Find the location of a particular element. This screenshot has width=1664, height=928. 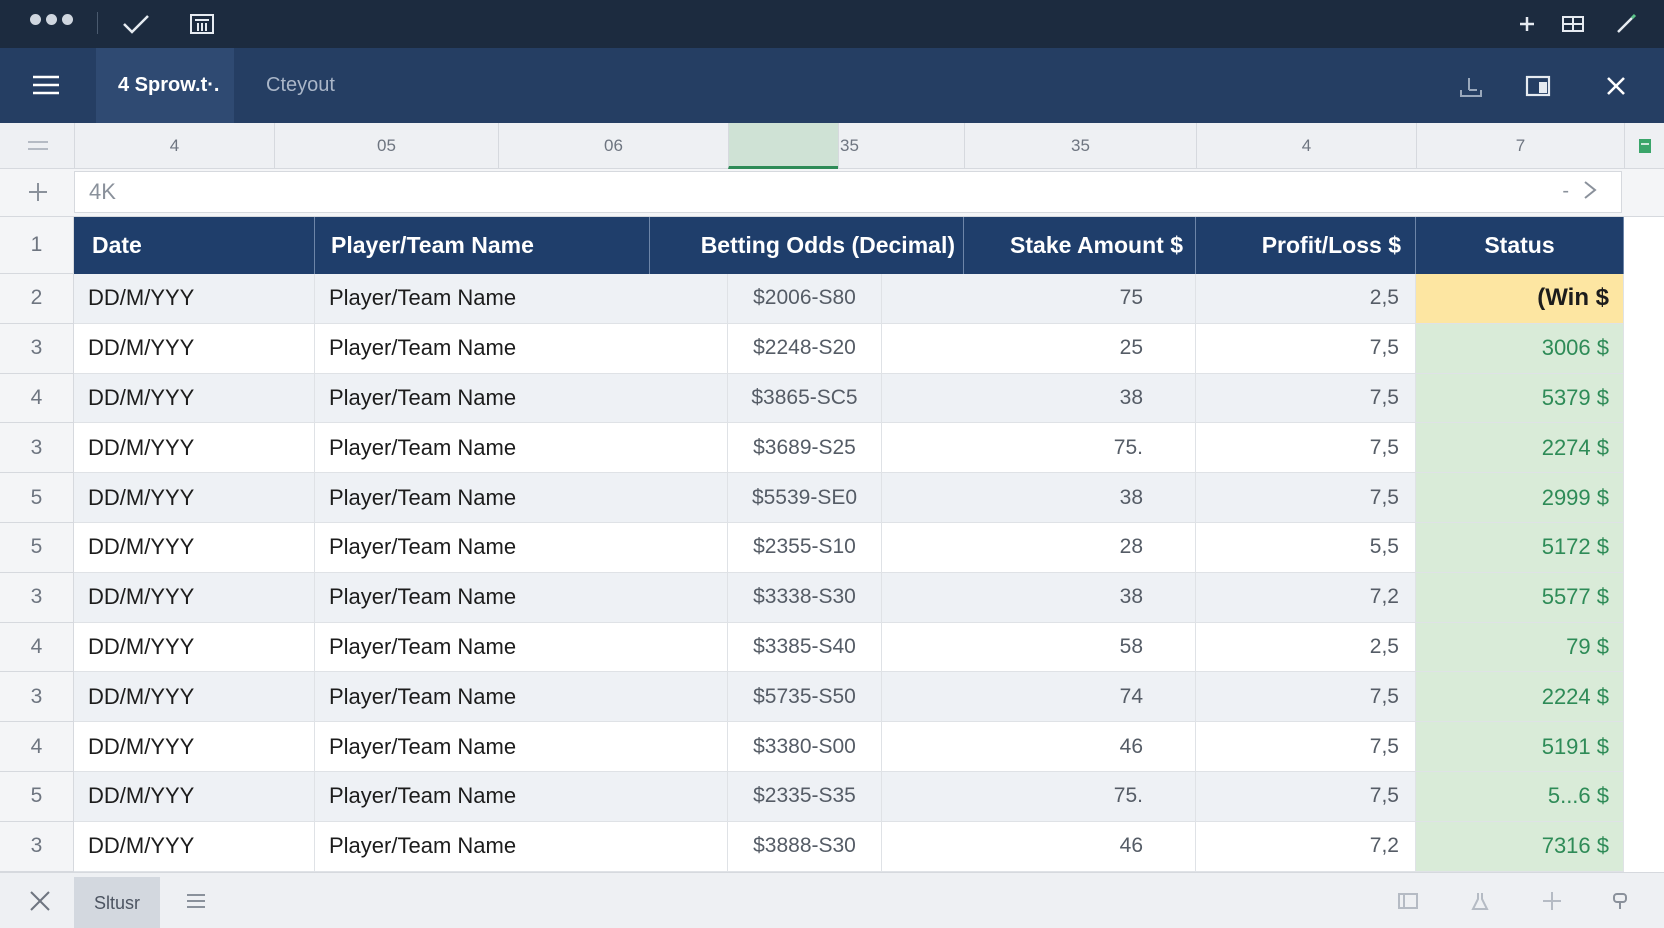

cell-odds: $2006-S80 is located at coordinates (805, 299).